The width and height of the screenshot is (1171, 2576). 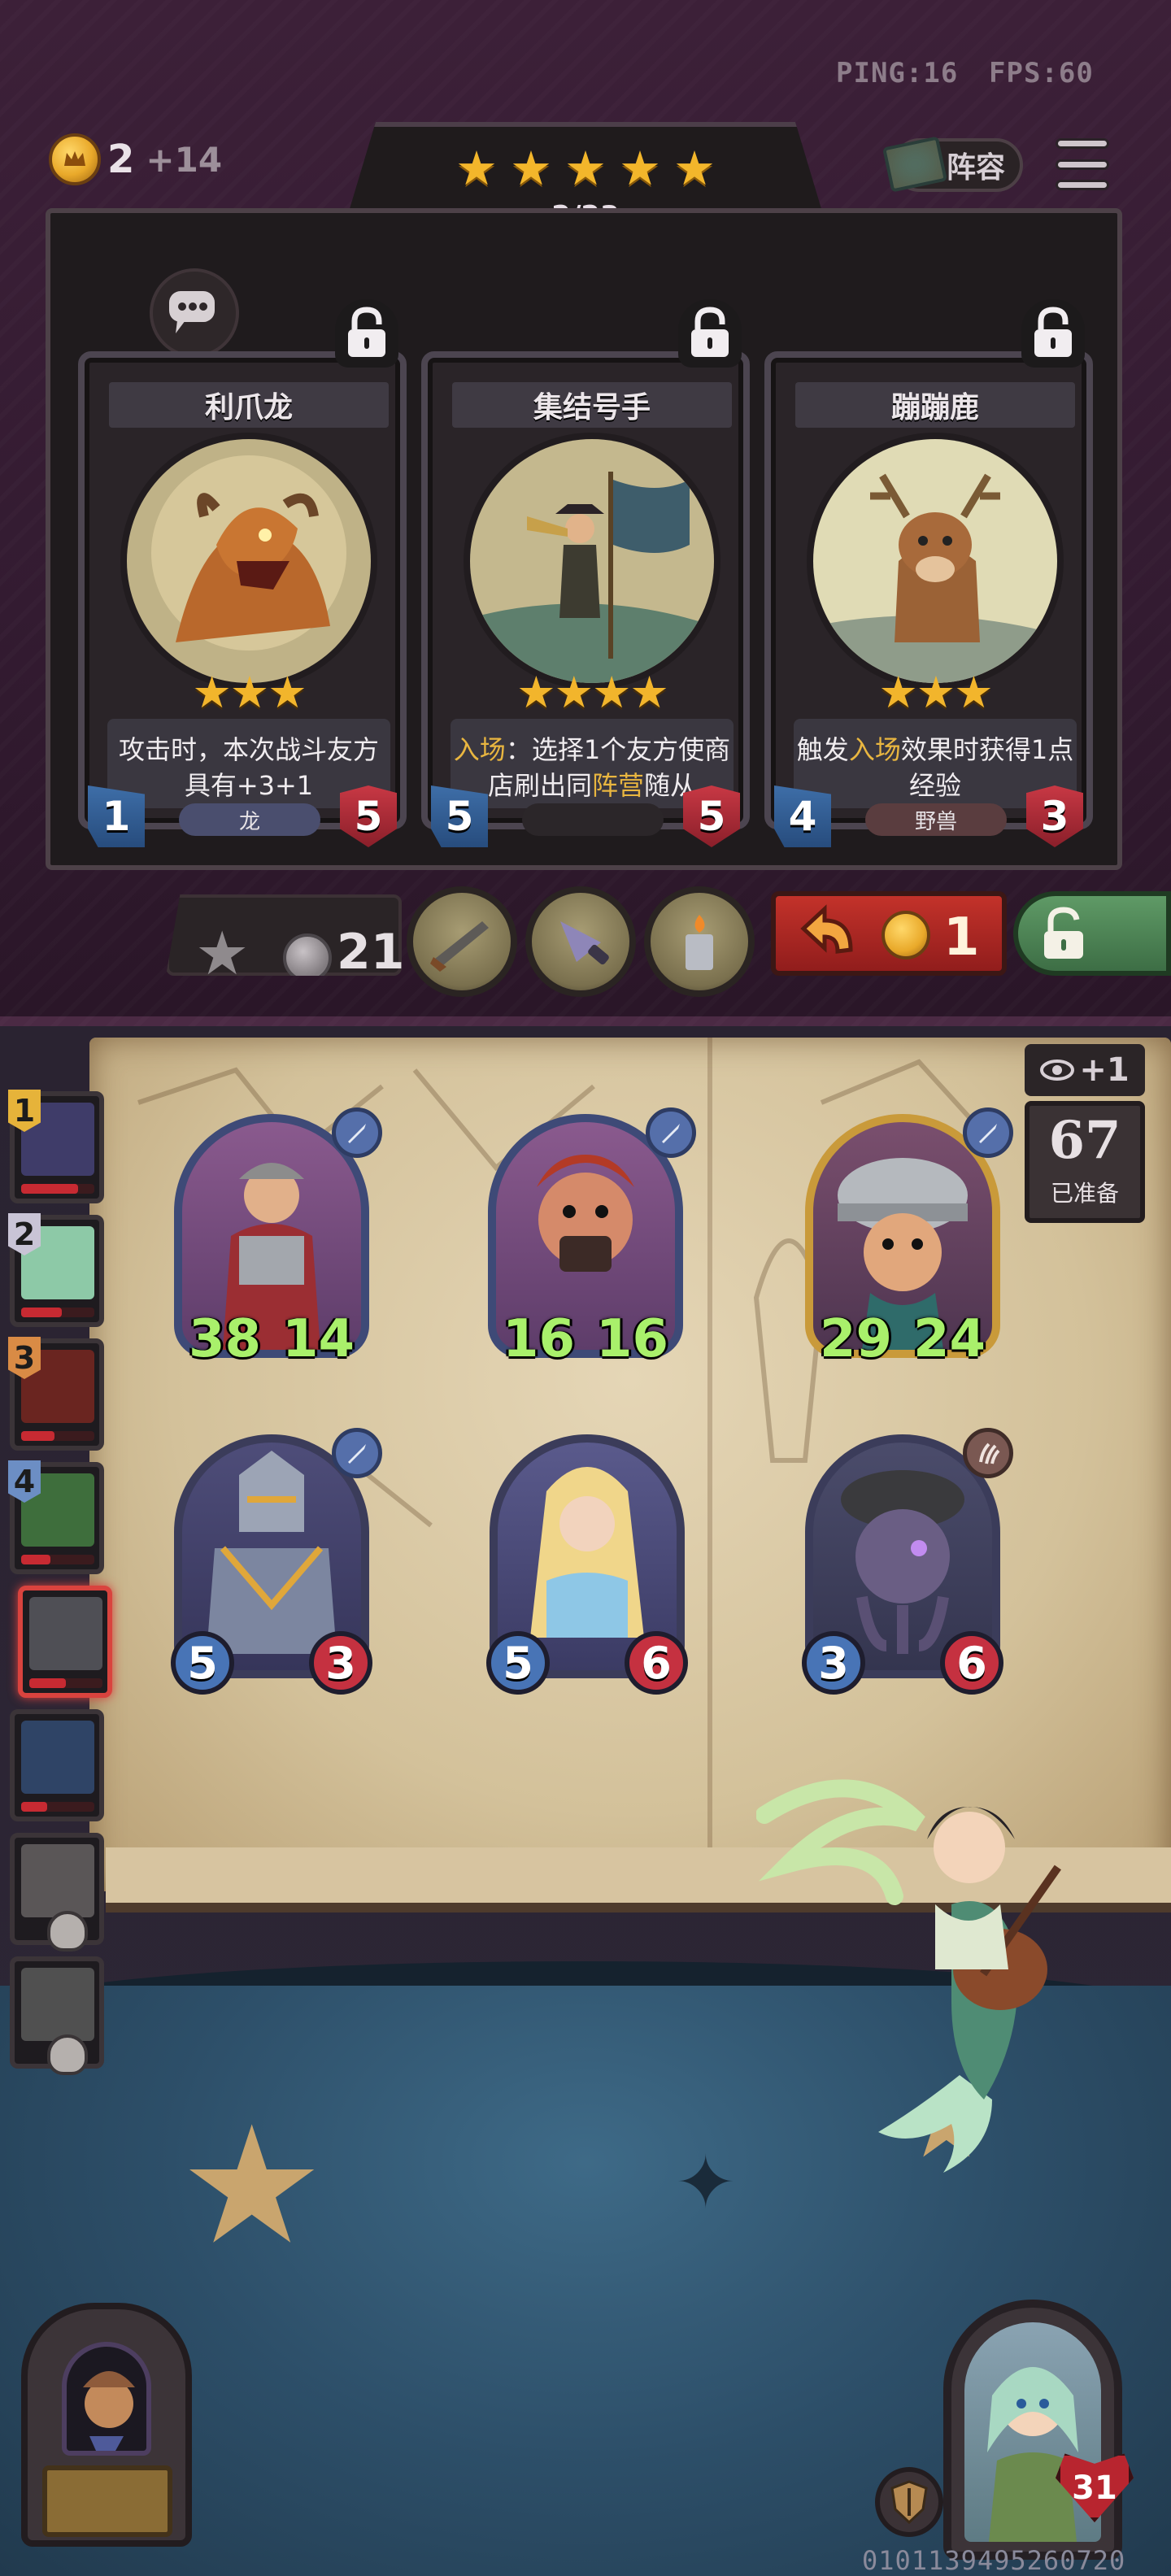 What do you see at coordinates (518, 1663) in the screenshot?
I see `minion-attack: 5` at bounding box center [518, 1663].